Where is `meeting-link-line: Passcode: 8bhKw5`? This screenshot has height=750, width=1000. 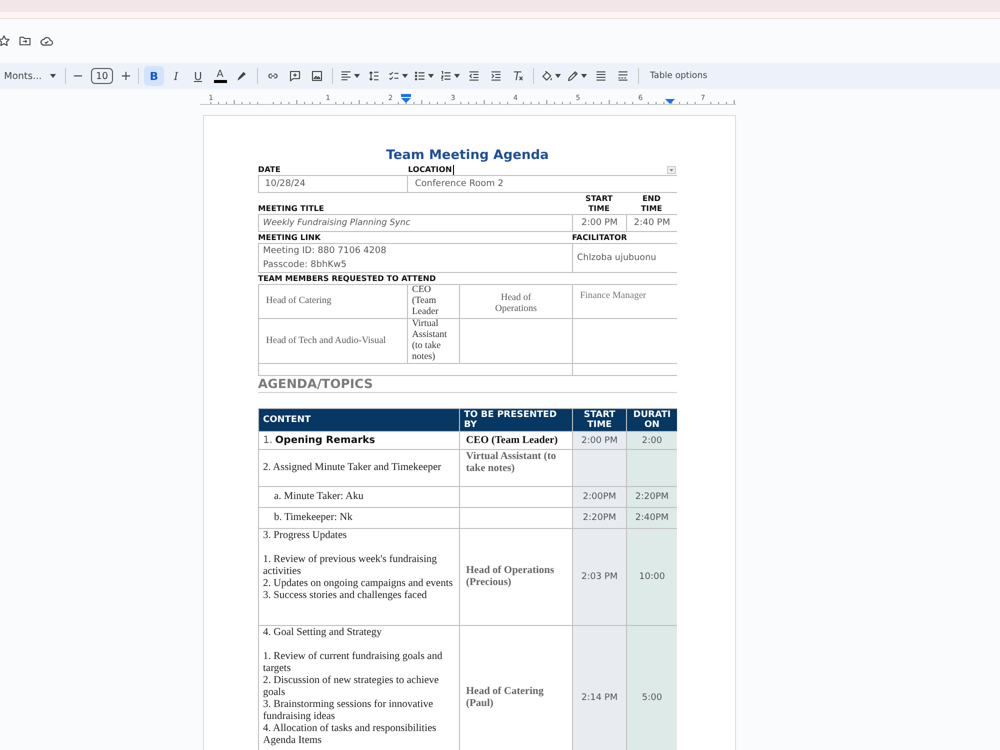
meeting-link-line: Passcode: 8bhKw5 is located at coordinates (305, 265).